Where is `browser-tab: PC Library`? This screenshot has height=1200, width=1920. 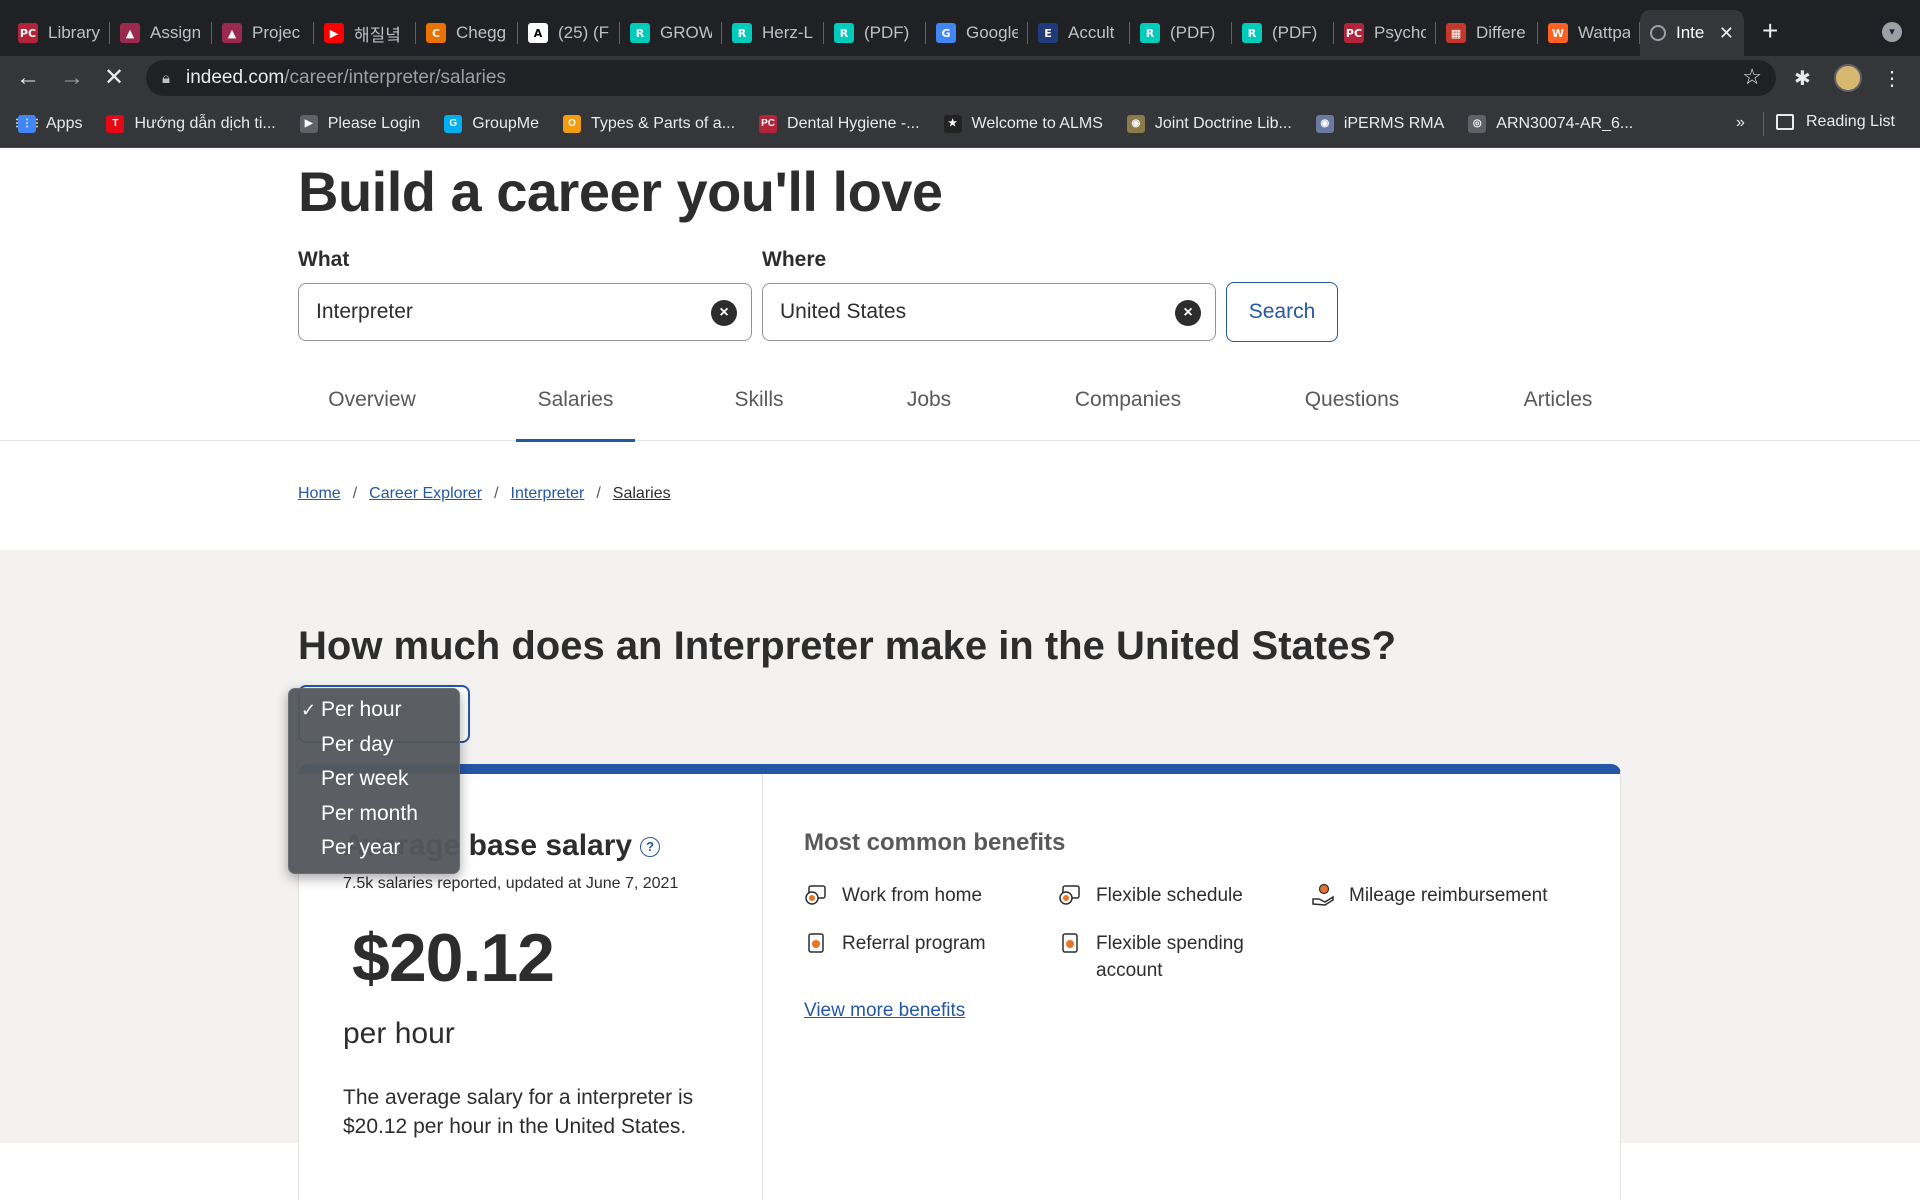 browser-tab: PC Library is located at coordinates (59, 33).